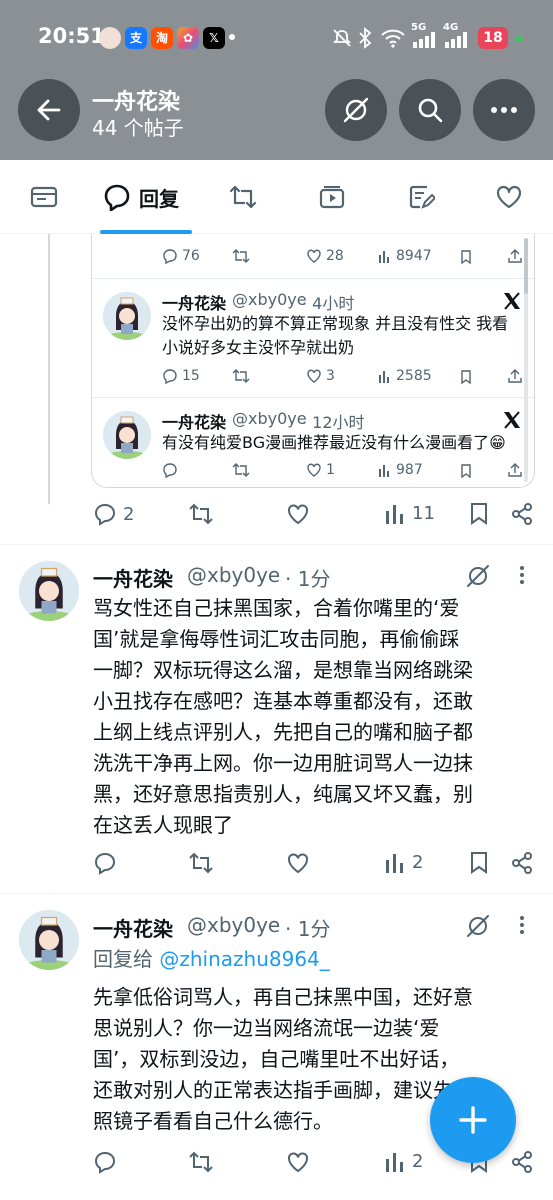 The image size is (553, 1200). Describe the element at coordinates (356, 110) in the screenshot. I see `grok-button` at that location.